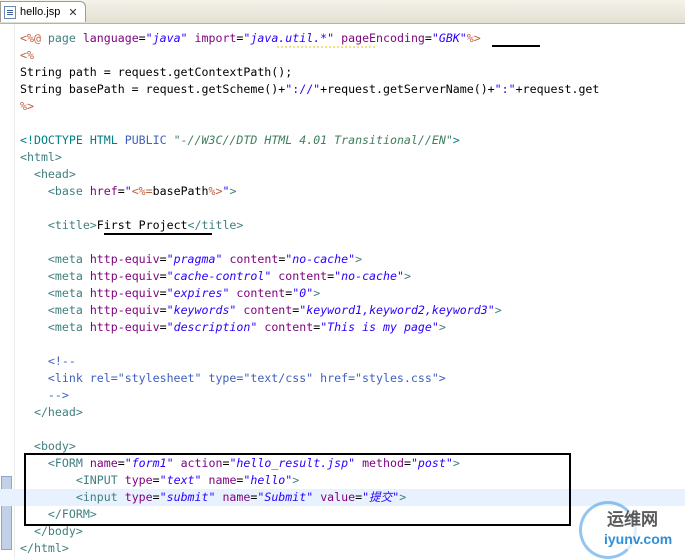 The image size is (685, 559). I want to click on code-token: +request.getServerName()+, so click(407, 89).